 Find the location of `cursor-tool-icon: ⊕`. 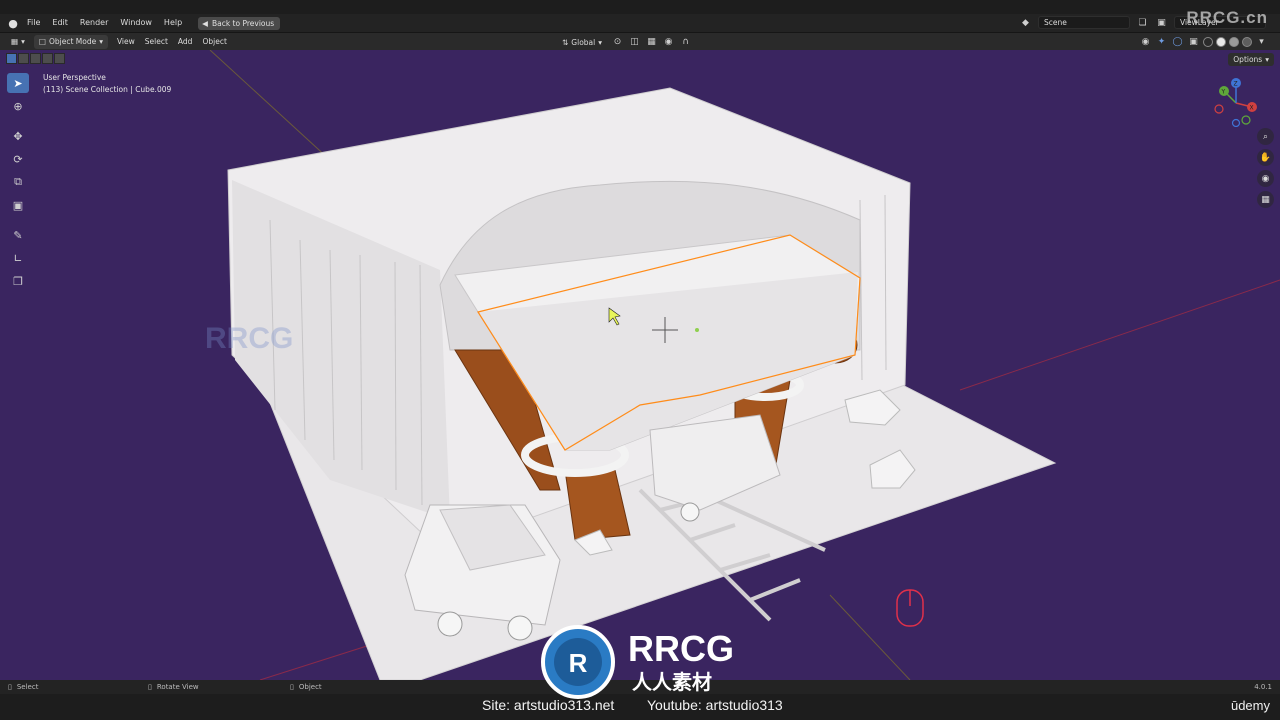

cursor-tool-icon: ⊕ is located at coordinates (18, 106).